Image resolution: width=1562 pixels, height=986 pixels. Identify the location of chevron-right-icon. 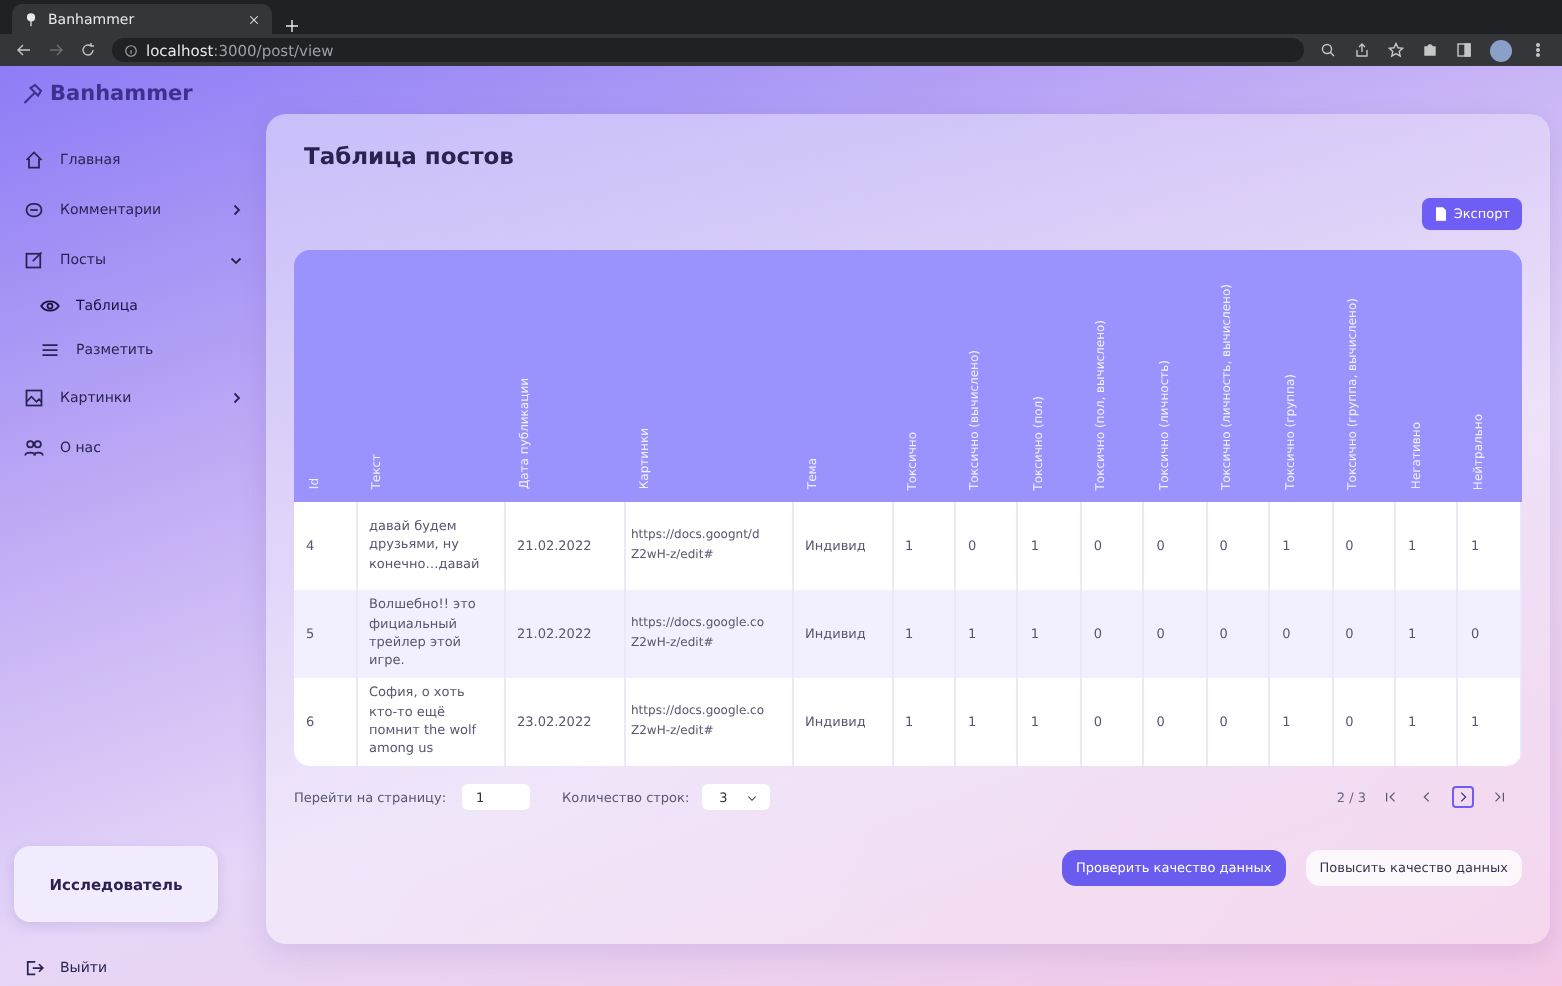
(1463, 797).